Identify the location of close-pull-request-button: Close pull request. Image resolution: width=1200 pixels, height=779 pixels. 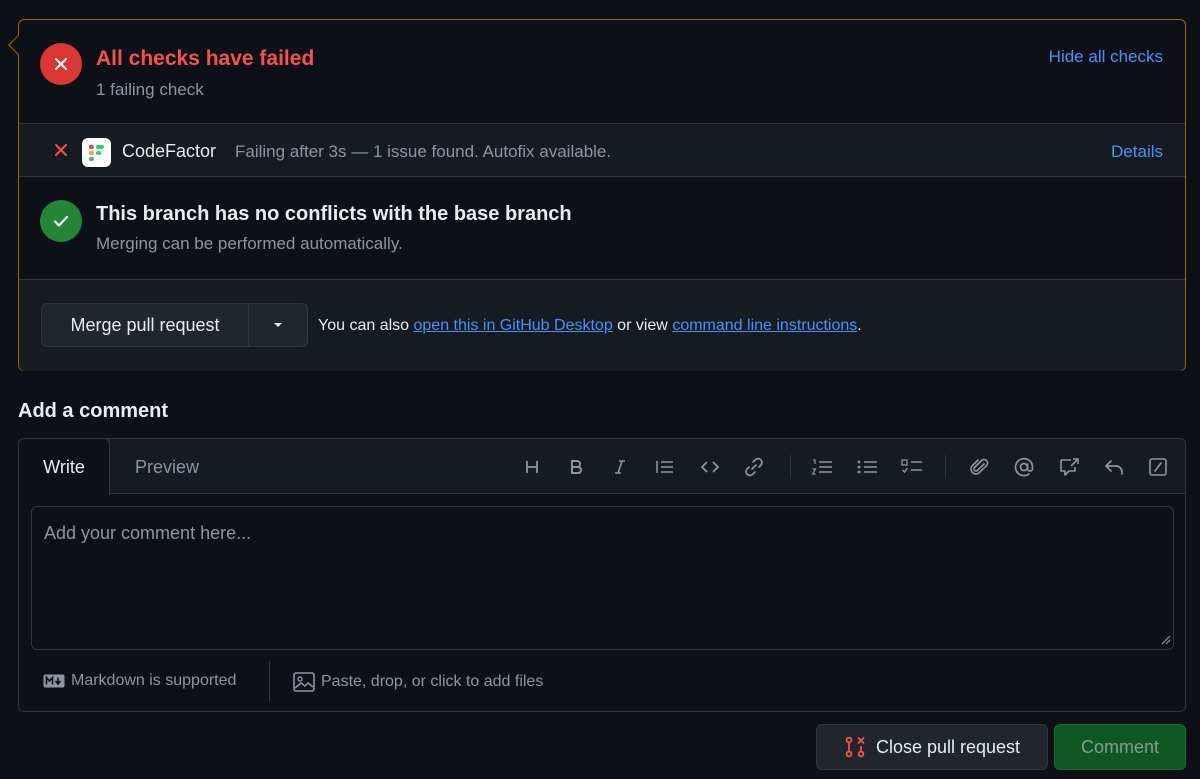
(932, 747).